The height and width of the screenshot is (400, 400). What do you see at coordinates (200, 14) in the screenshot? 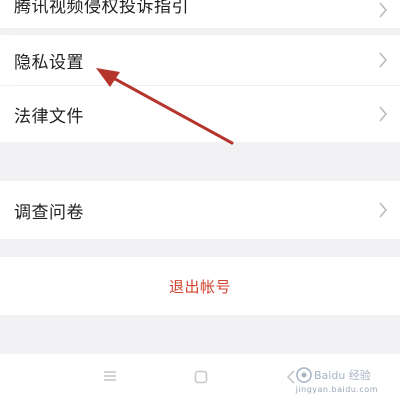
I see `settings-item-infringement-guide: 腾讯视频侵权投诉指引` at bounding box center [200, 14].